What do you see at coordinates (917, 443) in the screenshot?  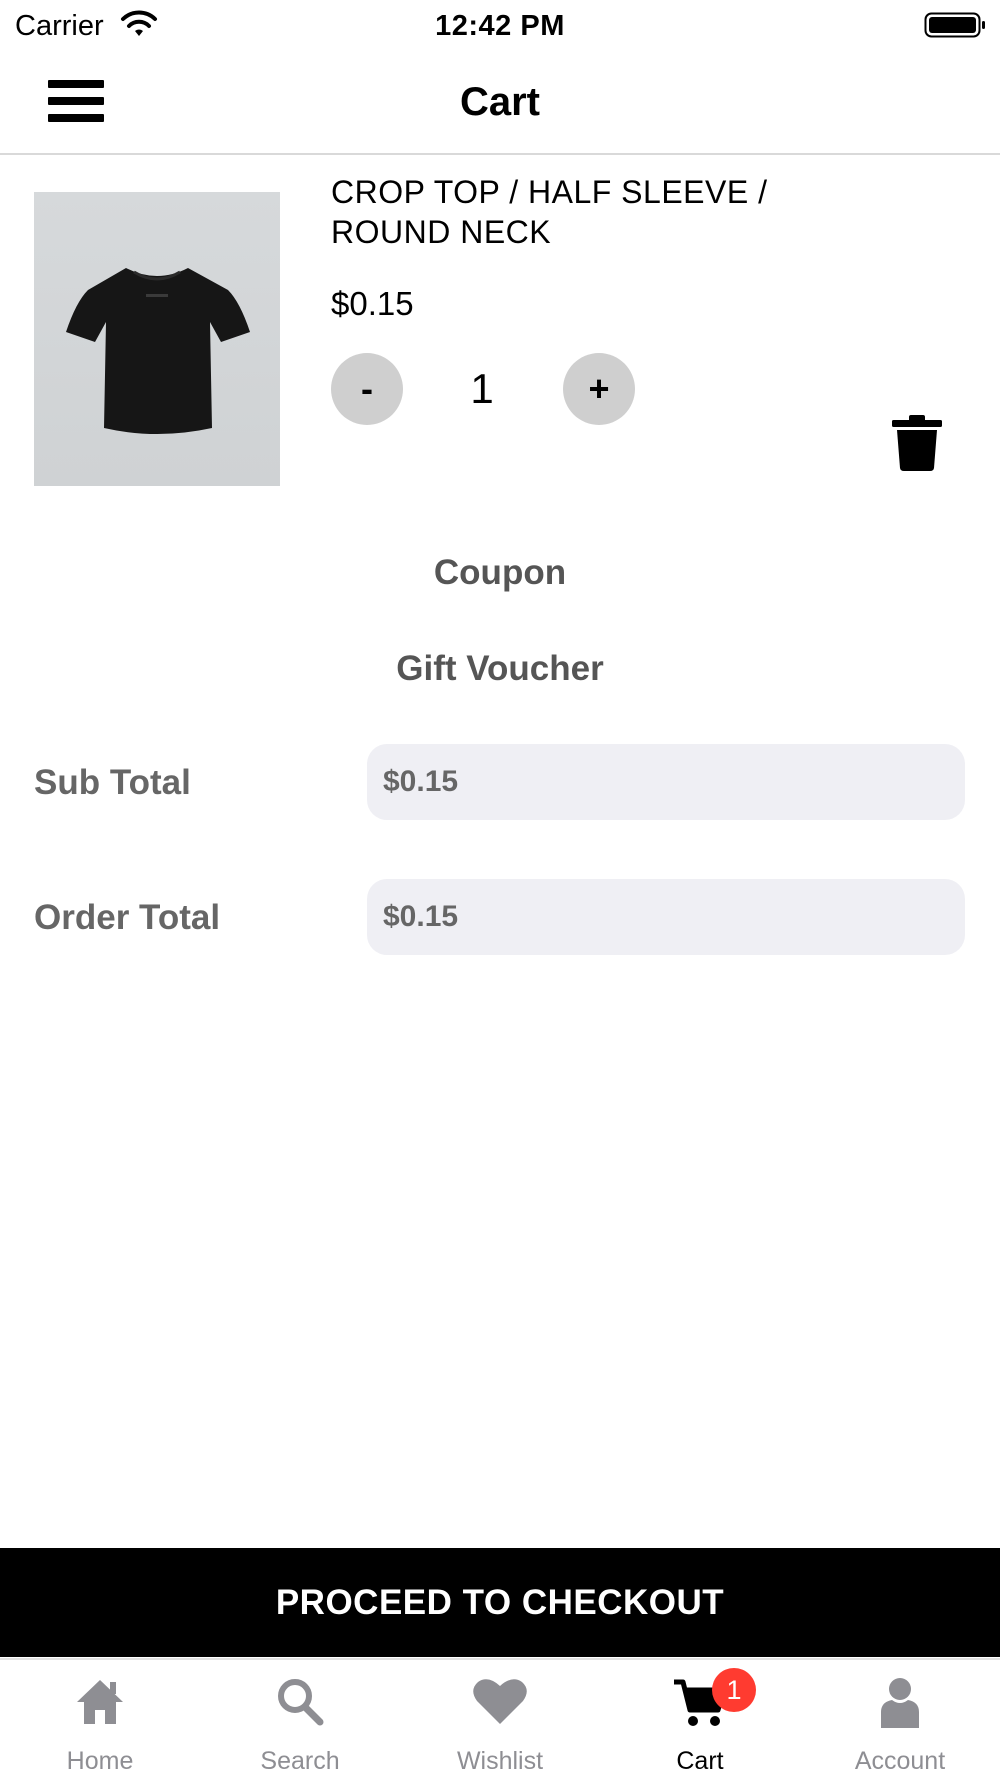 I see `trash-icon` at bounding box center [917, 443].